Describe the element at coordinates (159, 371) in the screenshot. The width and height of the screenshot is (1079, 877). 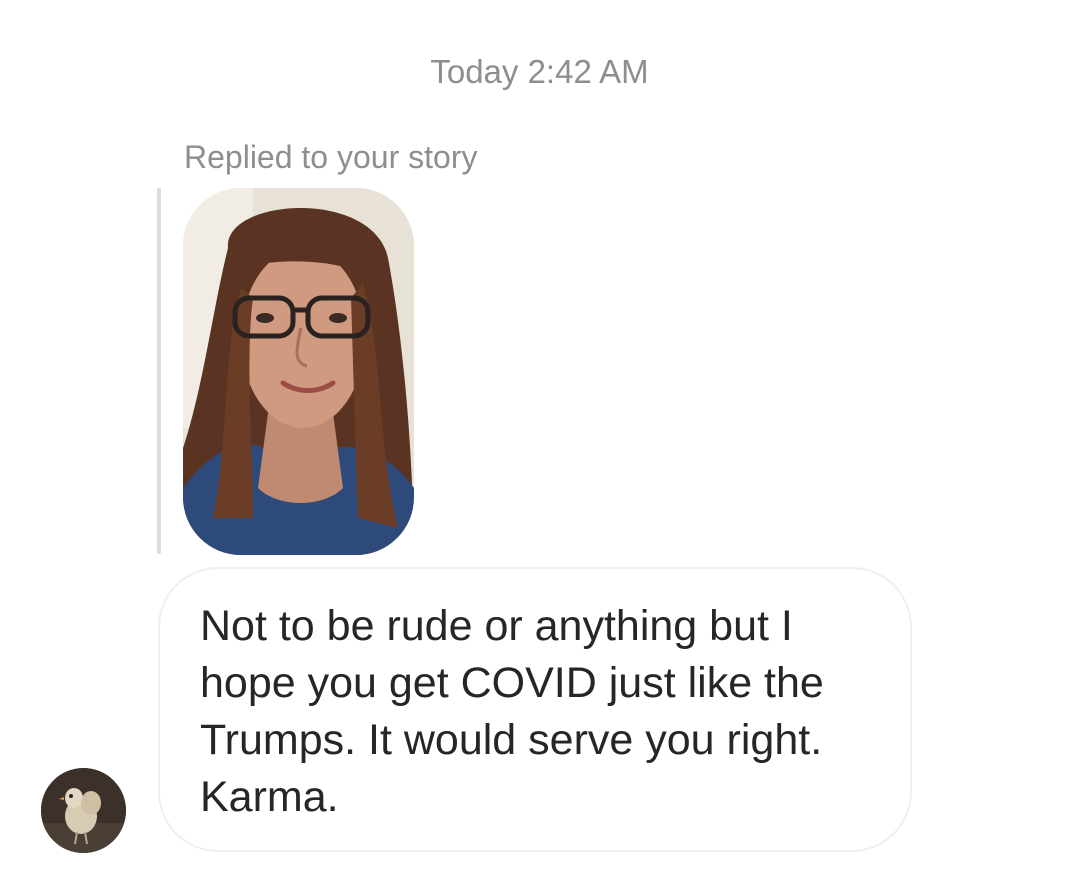
I see `reply-quote-bar` at that location.